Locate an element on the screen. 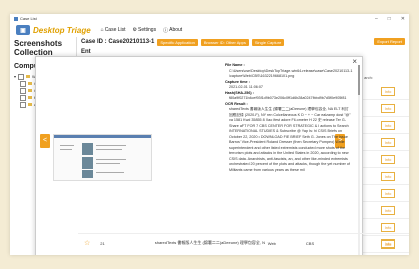  close-icon: × is located at coordinates (354, 61).